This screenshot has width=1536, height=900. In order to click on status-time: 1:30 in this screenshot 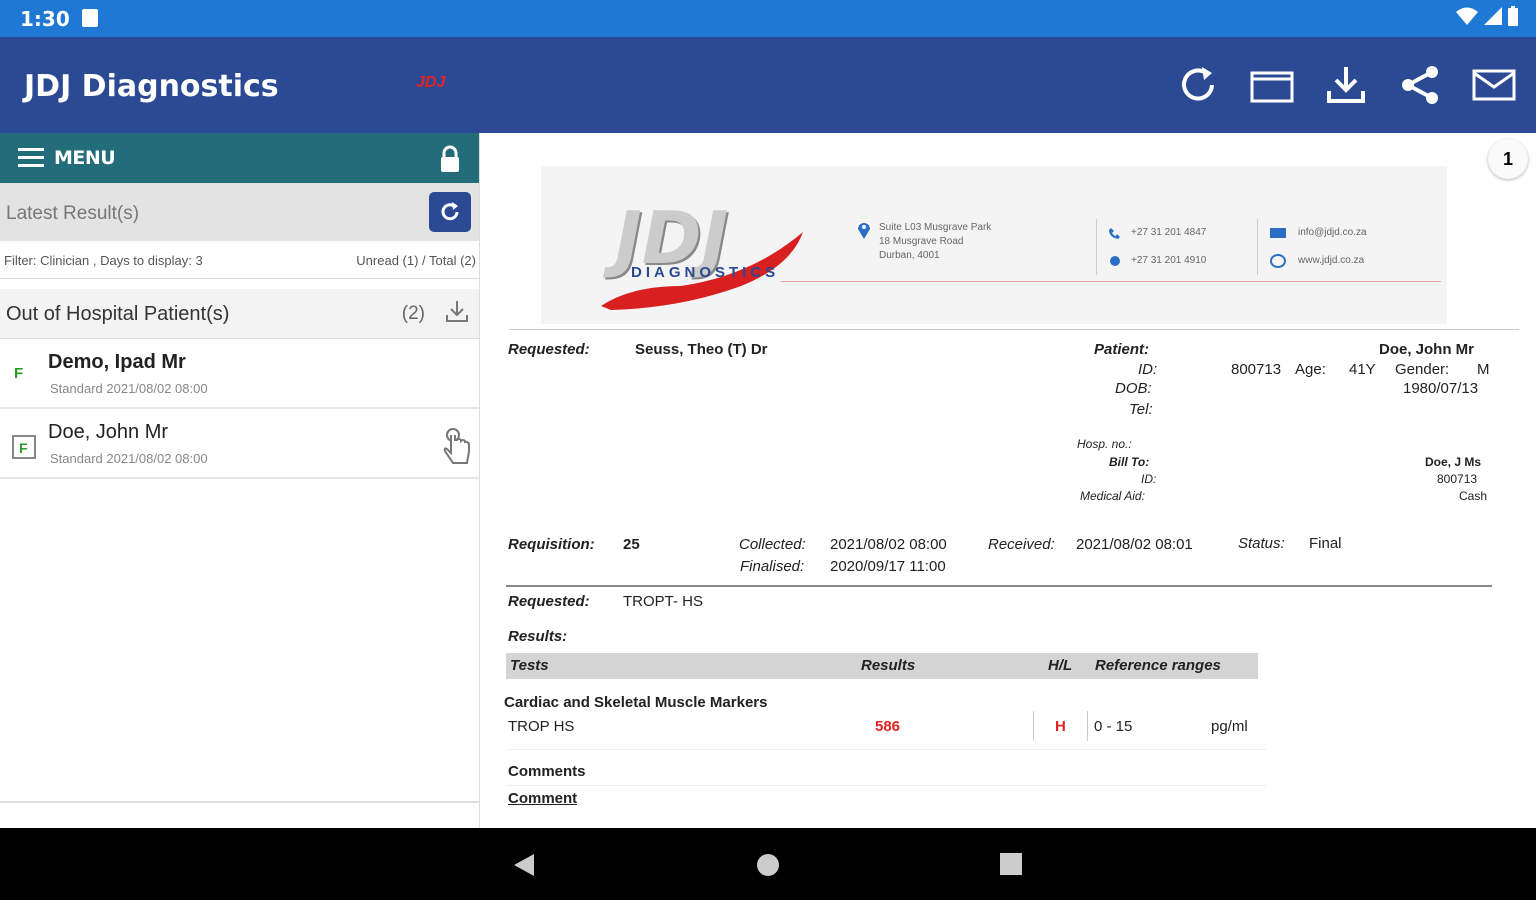, I will do `click(45, 19)`.